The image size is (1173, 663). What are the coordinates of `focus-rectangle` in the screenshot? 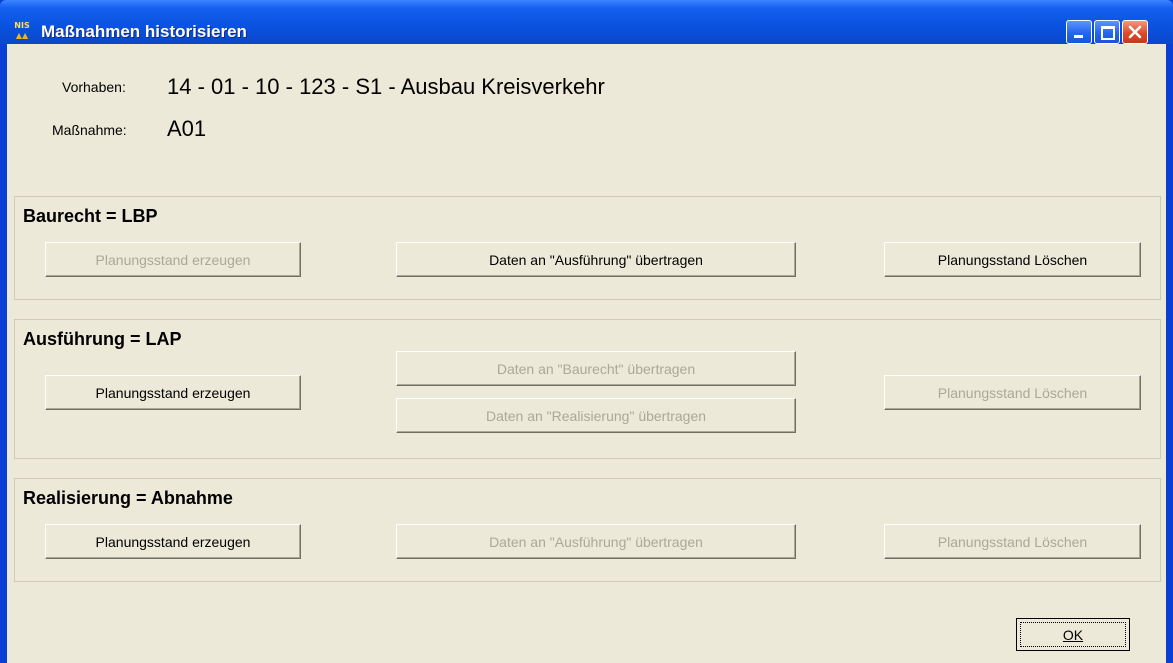 It's located at (1073, 634).